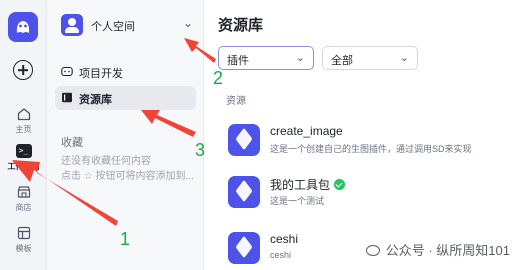 This screenshot has width=518, height=270. Describe the element at coordinates (340, 184) in the screenshot. I see `verified-check-icon` at that location.